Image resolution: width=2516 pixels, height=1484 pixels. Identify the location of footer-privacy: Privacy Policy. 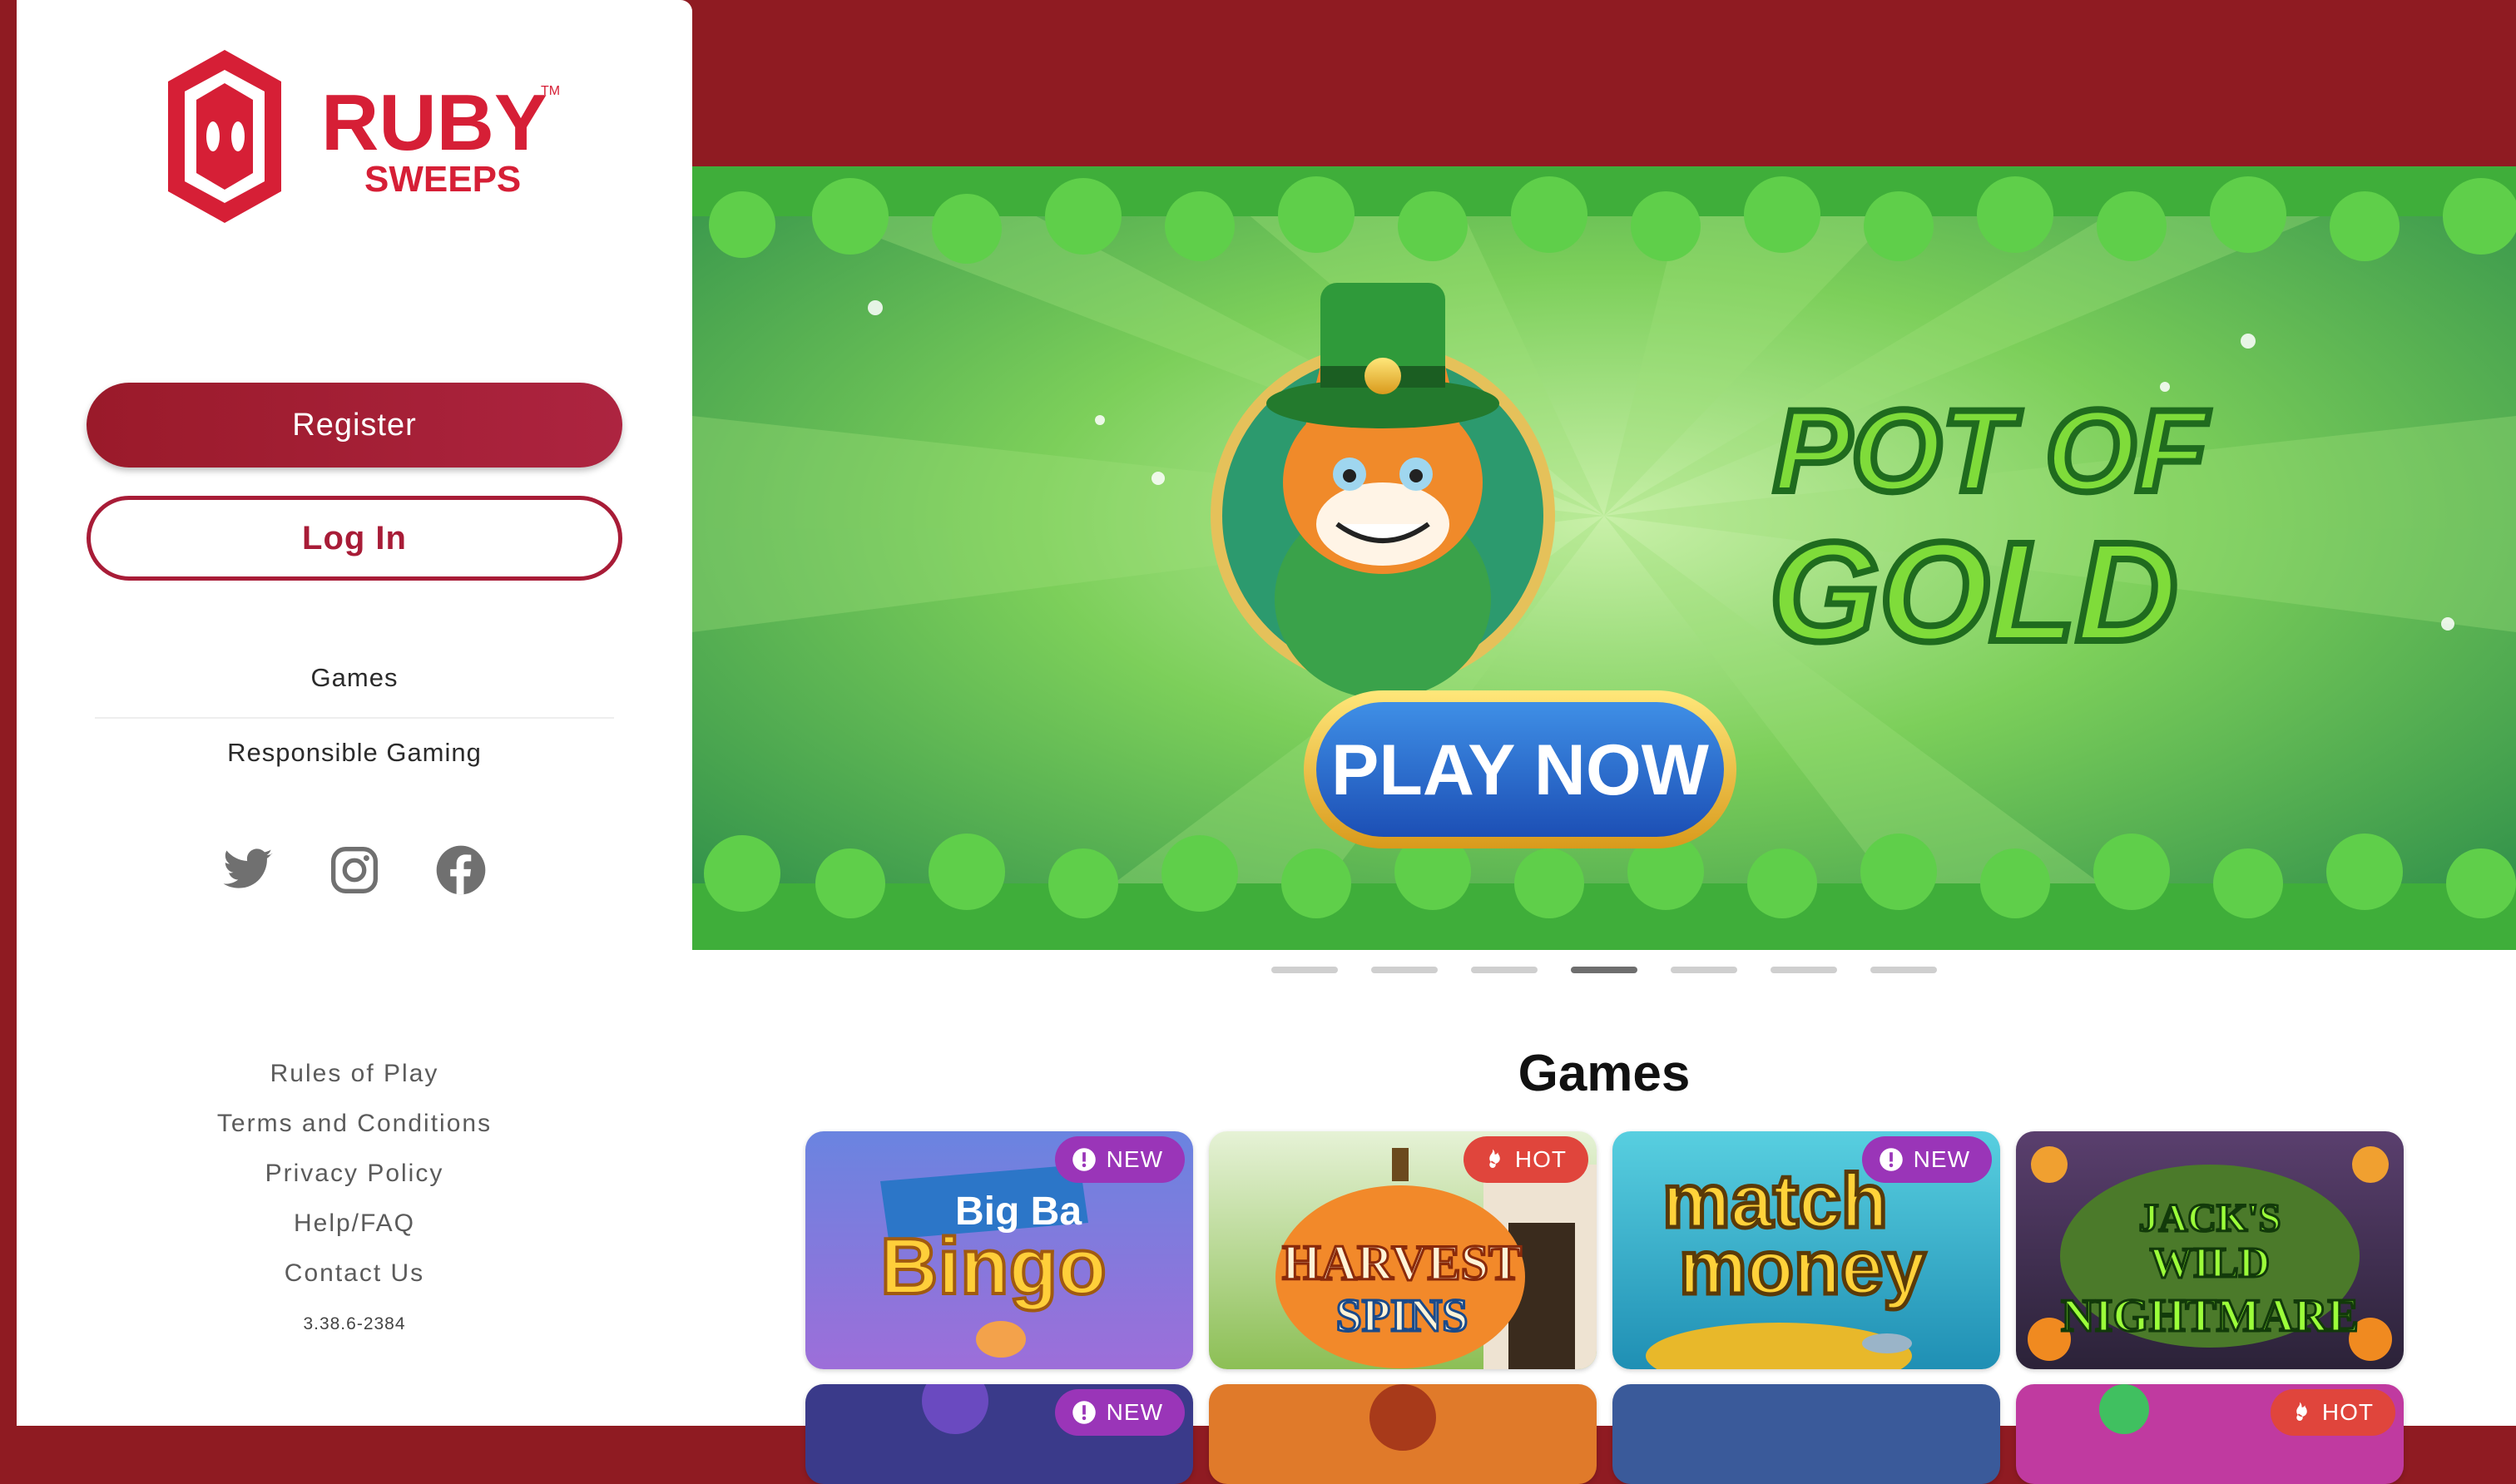
(354, 1174).